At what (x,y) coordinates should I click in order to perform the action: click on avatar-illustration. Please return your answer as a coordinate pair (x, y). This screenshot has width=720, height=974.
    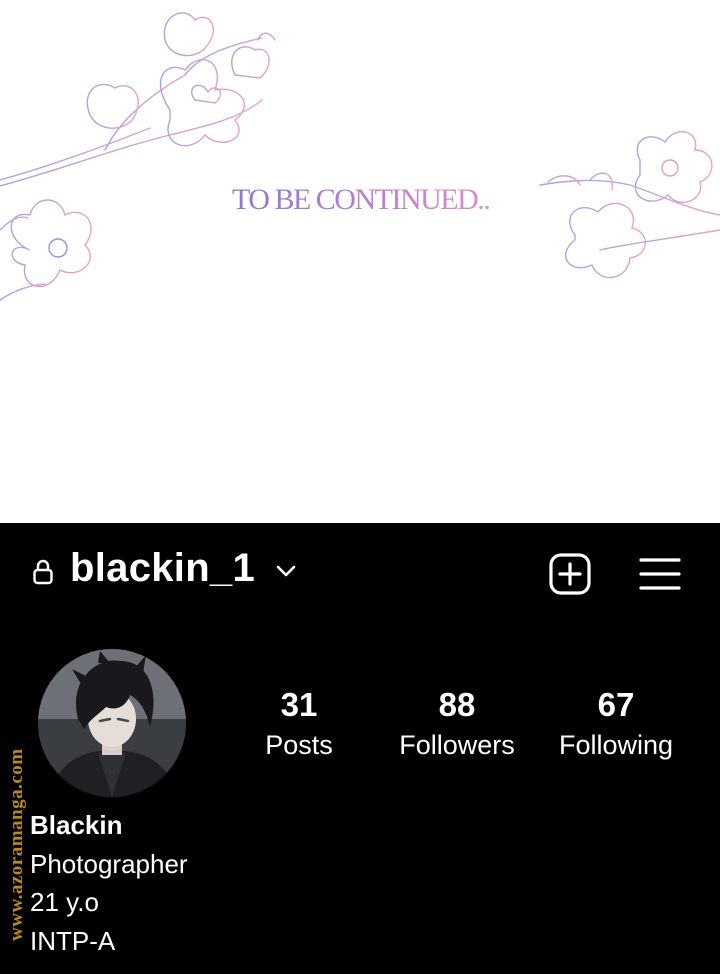
    Looking at the image, I should click on (112, 723).